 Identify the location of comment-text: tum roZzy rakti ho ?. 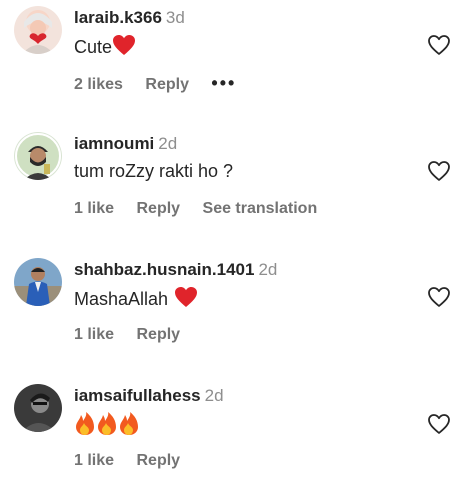
(154, 171).